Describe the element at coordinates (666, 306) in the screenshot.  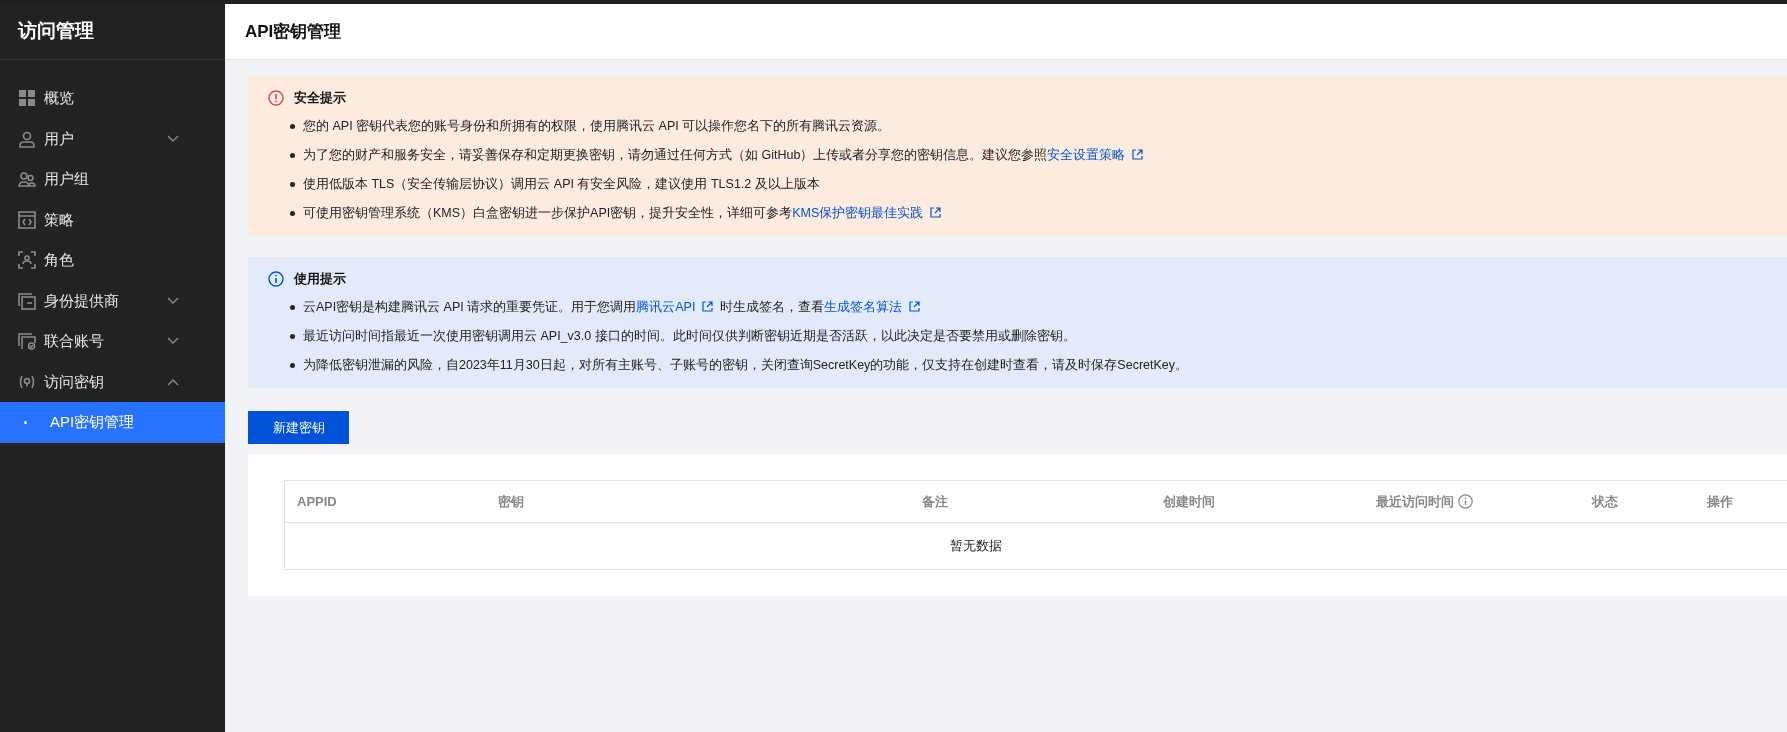
I see `link: 腾讯云API` at that location.